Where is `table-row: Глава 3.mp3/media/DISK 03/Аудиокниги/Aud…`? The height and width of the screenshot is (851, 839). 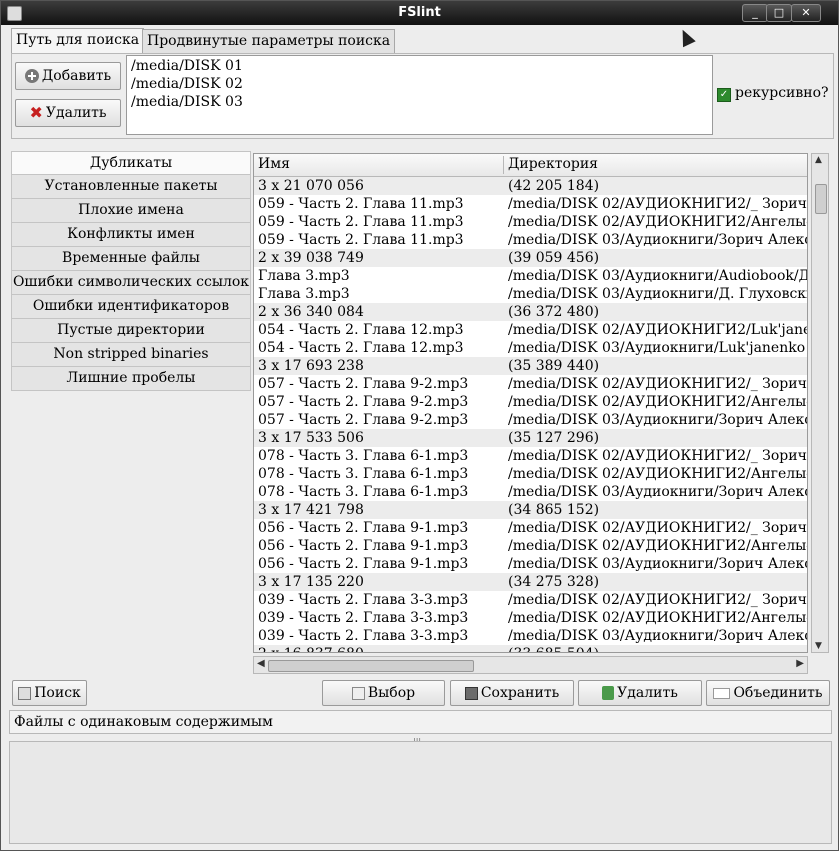
table-row: Глава 3.mp3/media/DISK 03/Аудиокниги/Aud… is located at coordinates (531, 276).